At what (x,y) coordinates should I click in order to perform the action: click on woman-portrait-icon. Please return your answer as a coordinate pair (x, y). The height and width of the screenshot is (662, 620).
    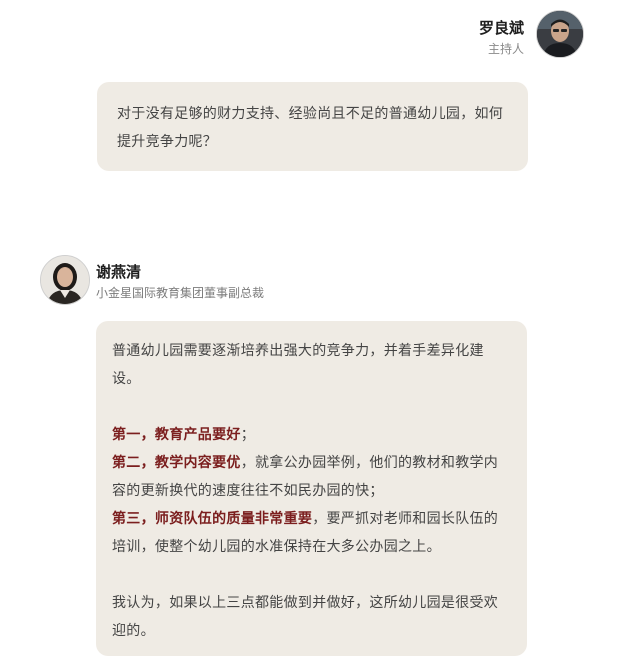
    Looking at the image, I should click on (65, 280).